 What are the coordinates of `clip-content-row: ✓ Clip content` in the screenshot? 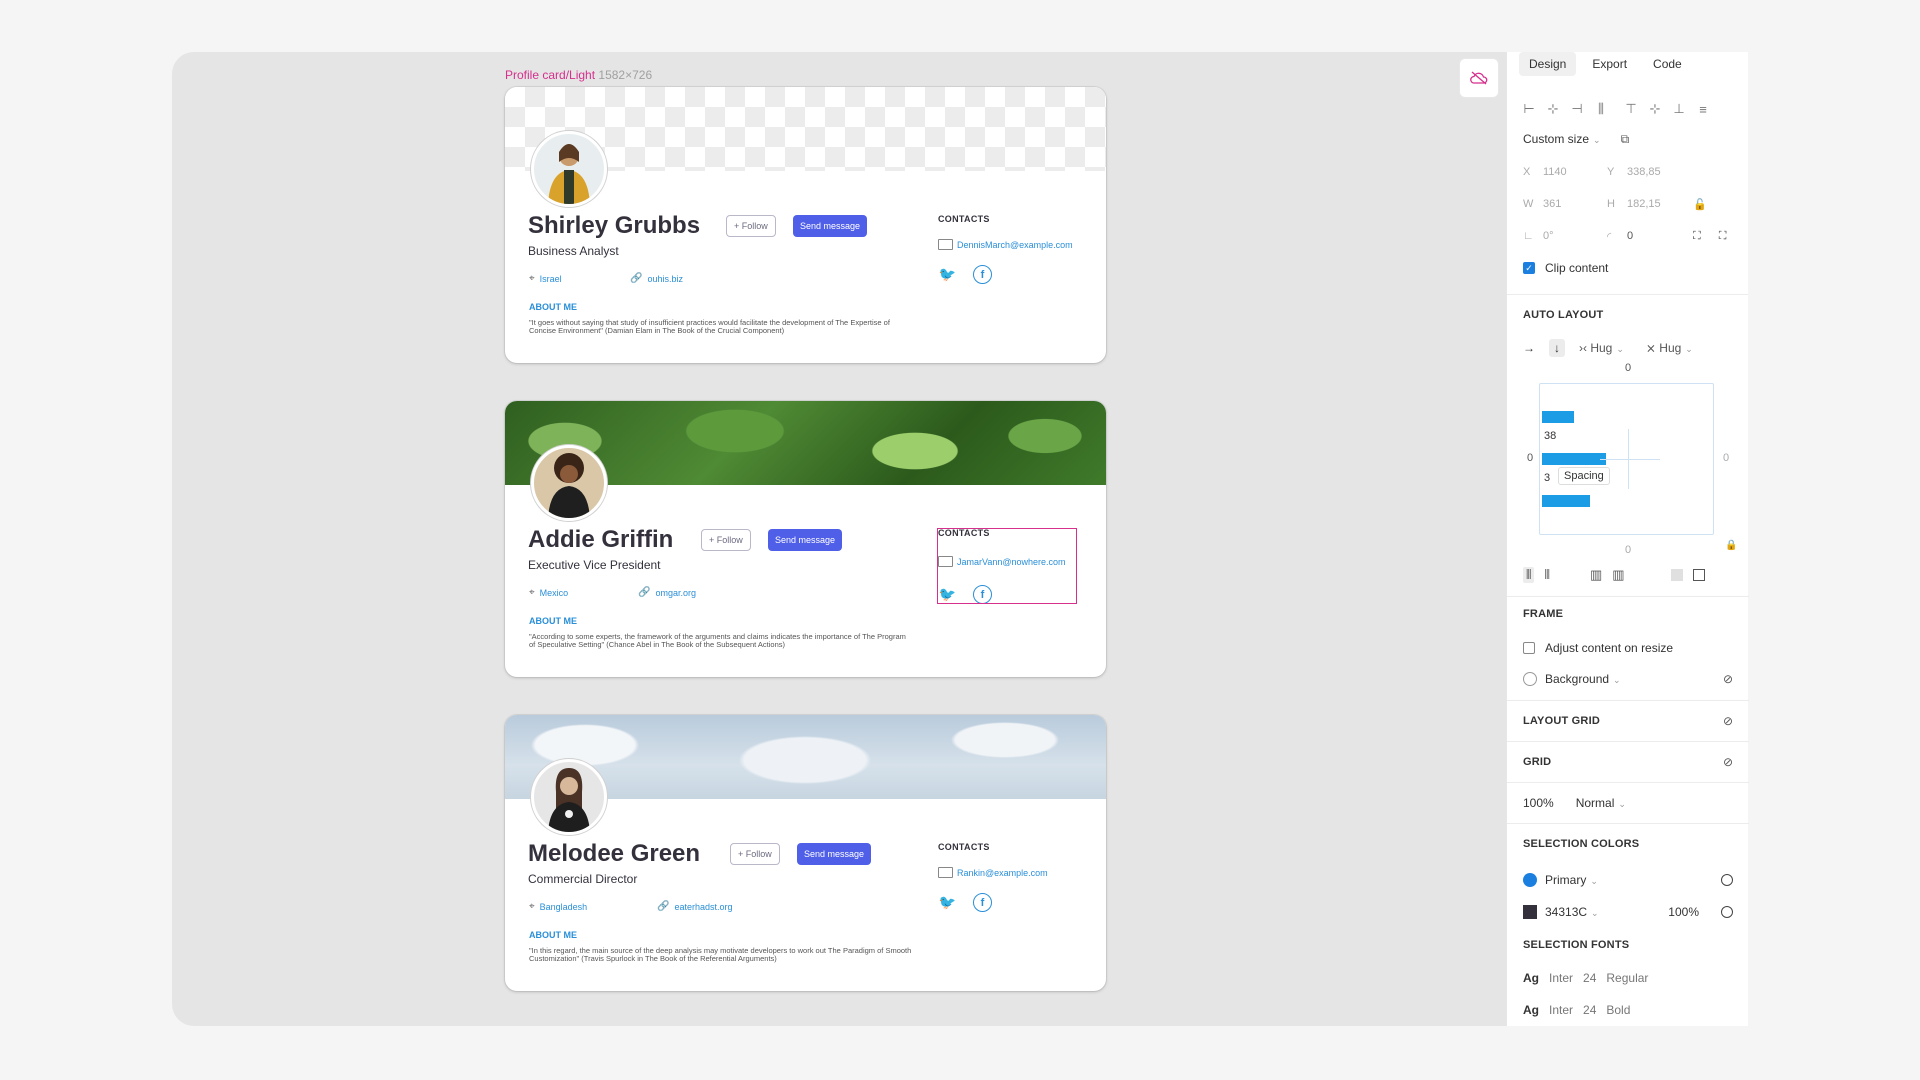 It's located at (1627, 268).